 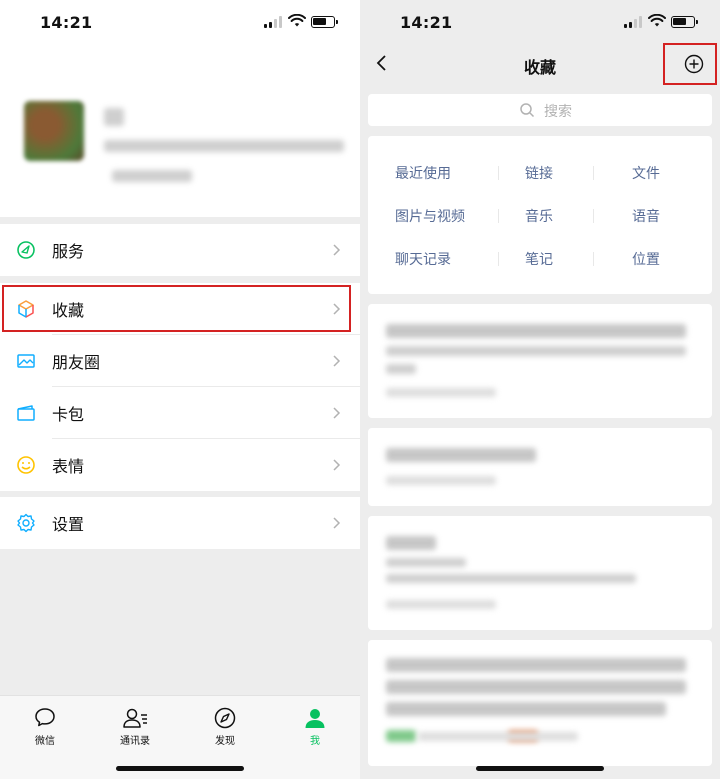 I want to click on moments-image-icon, so click(x=26, y=361).